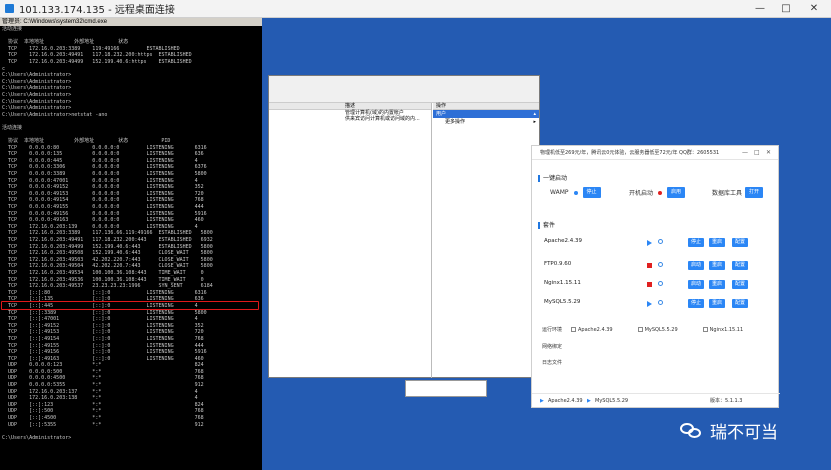  Describe the element at coordinates (558, 264) in the screenshot. I see `service-name: FTP0.9.60` at that location.